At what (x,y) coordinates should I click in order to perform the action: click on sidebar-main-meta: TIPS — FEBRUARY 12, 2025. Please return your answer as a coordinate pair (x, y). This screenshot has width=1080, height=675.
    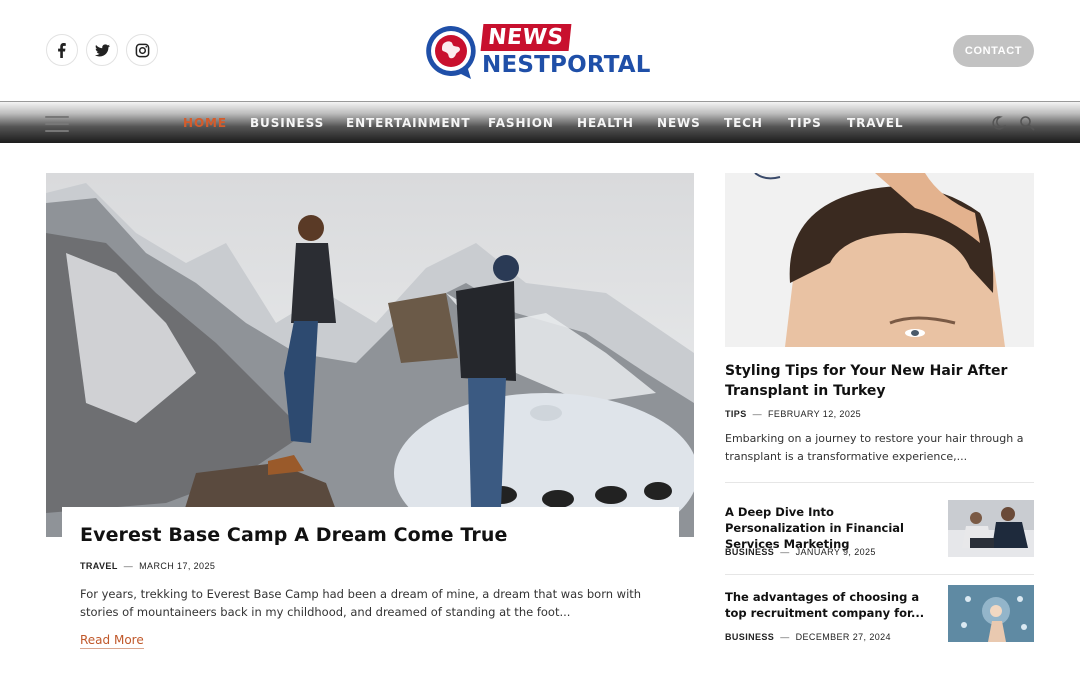
    Looking at the image, I should click on (793, 414).